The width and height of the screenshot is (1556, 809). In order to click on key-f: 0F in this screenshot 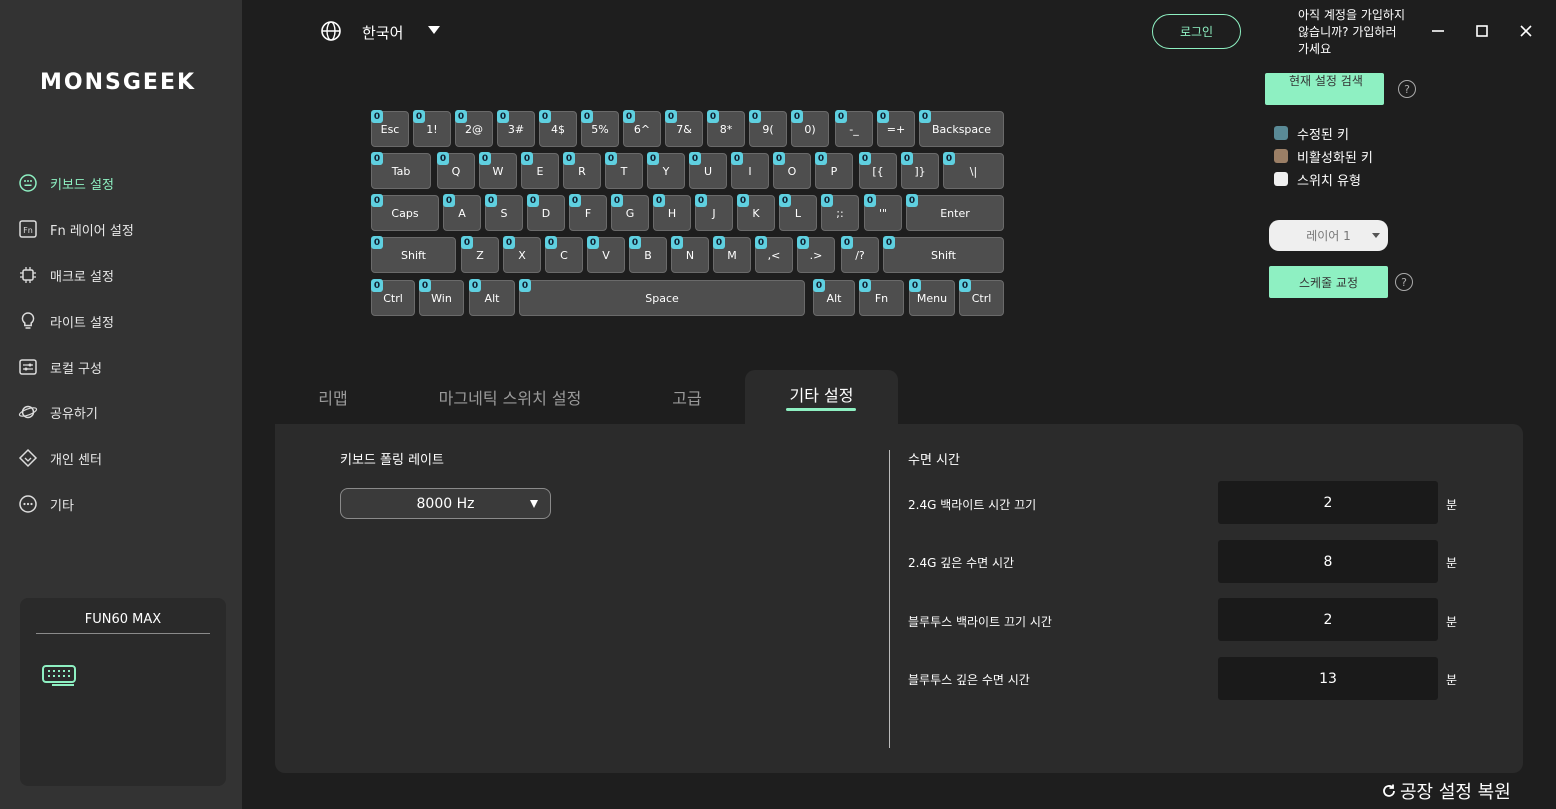, I will do `click(588, 212)`.